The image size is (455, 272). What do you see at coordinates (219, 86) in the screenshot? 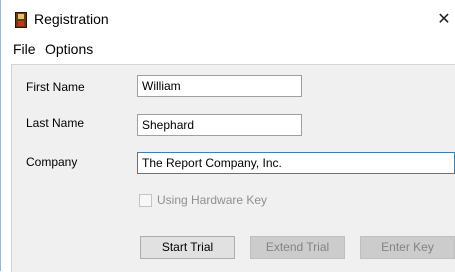
I see `first-name-field: William` at bounding box center [219, 86].